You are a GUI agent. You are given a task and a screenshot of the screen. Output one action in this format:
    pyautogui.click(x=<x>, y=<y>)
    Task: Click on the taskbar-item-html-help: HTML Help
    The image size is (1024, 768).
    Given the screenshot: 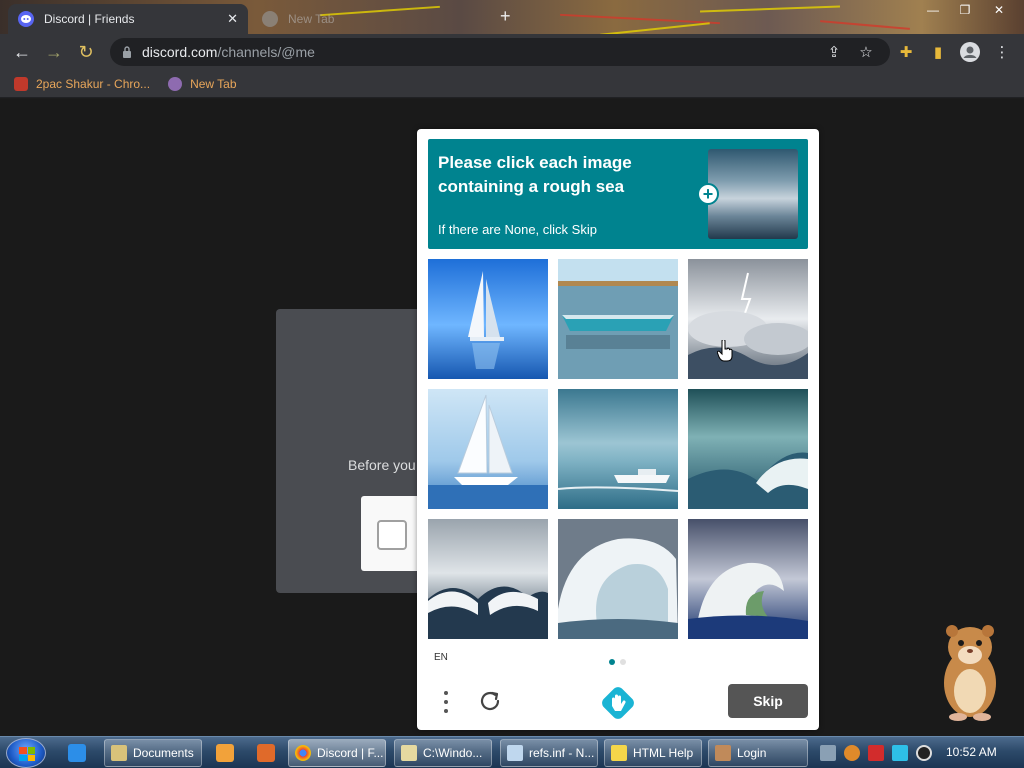 What is the action you would take?
    pyautogui.click(x=653, y=753)
    